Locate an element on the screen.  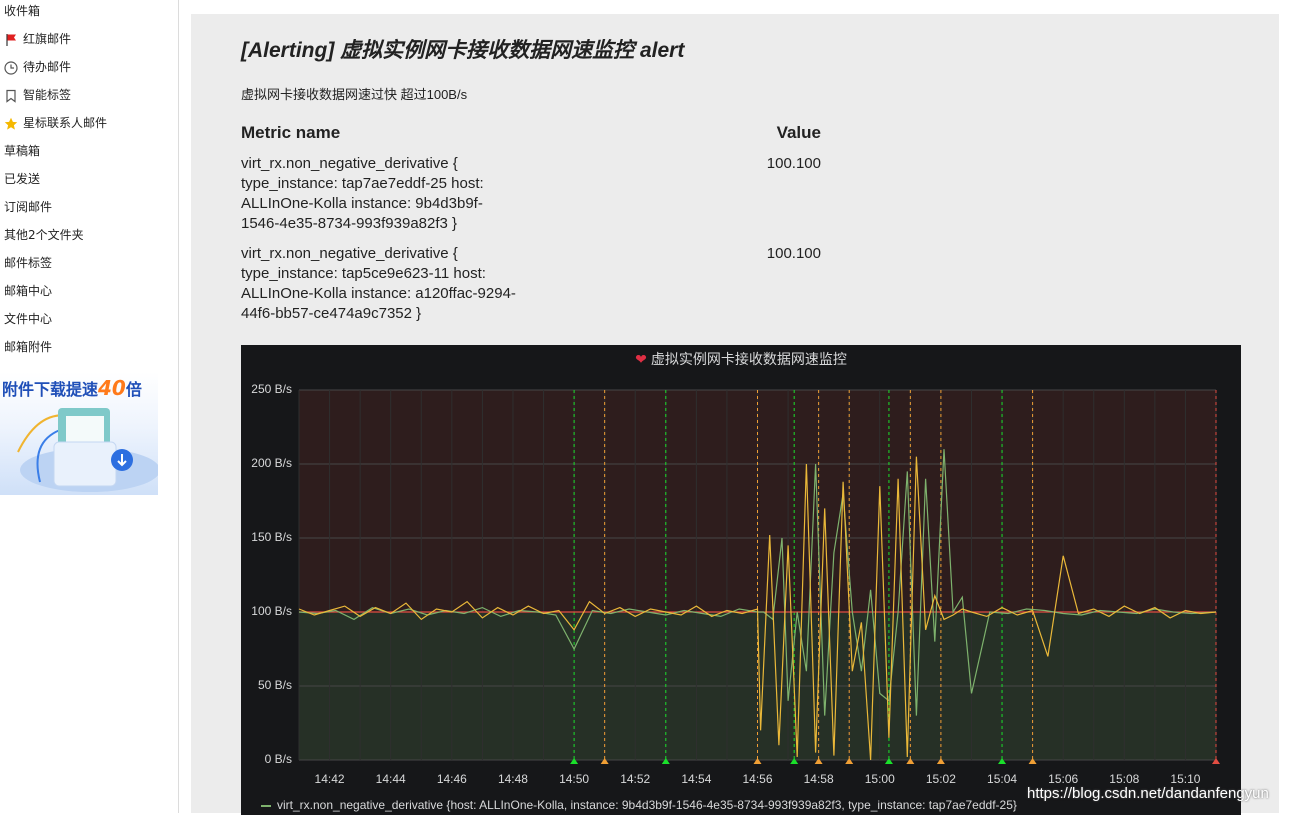
y-tick-label: 200 B/s is located at coordinates (271, 463).